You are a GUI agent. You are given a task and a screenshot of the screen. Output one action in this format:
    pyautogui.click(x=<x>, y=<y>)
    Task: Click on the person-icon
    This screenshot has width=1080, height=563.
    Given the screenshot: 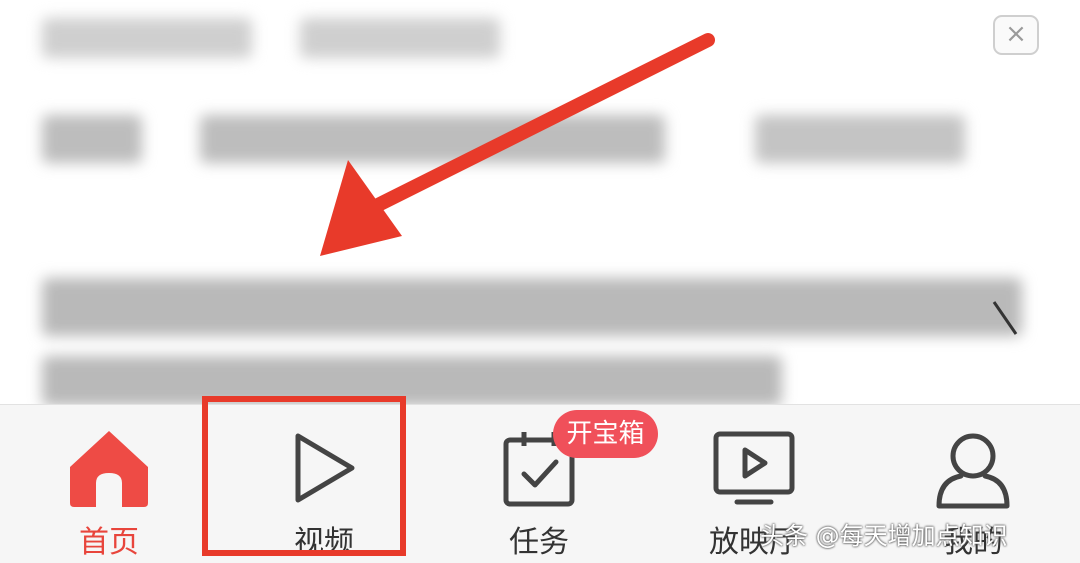 What is the action you would take?
    pyautogui.click(x=973, y=472)
    